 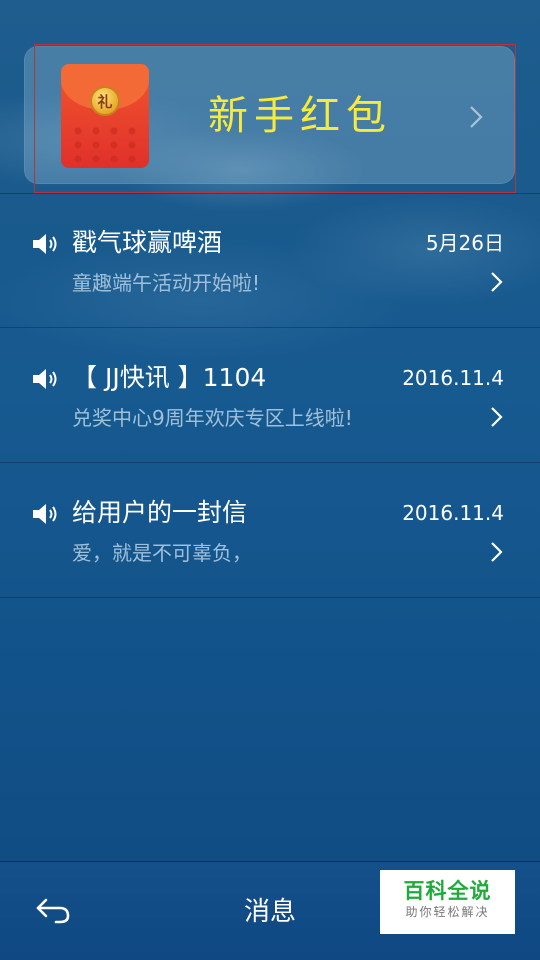 What do you see at coordinates (160, 512) in the screenshot?
I see `message-title: 给用户的一封信` at bounding box center [160, 512].